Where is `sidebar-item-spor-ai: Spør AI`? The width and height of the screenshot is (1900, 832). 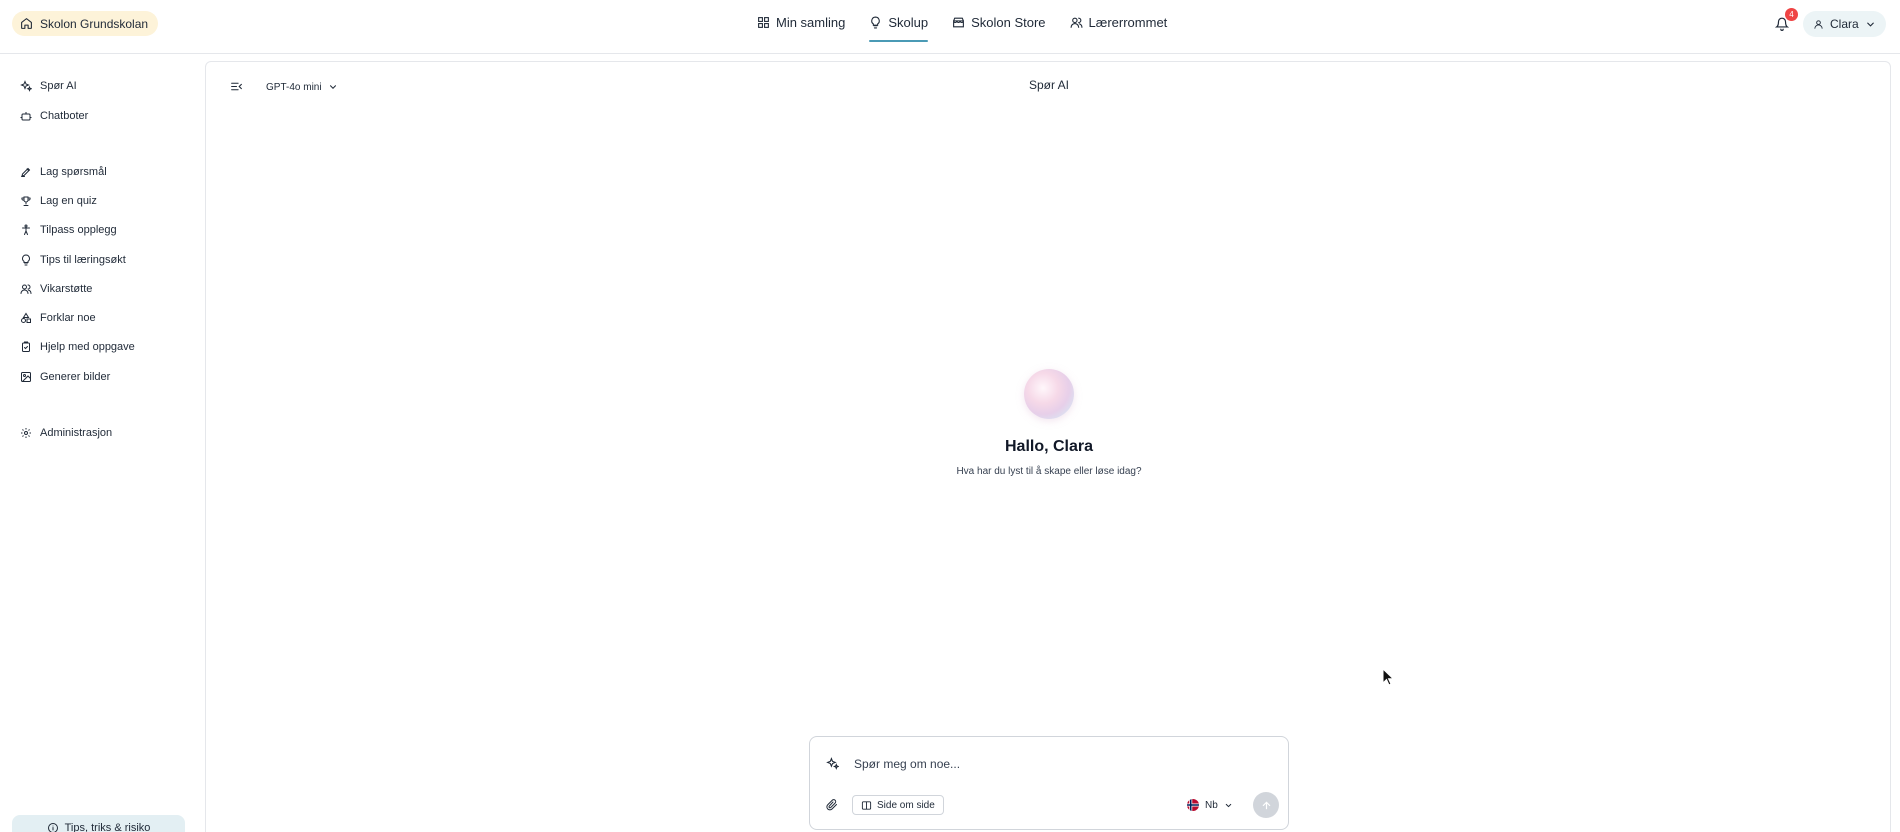
sidebar-item-spor-ai: Spør AI is located at coordinates (48, 86).